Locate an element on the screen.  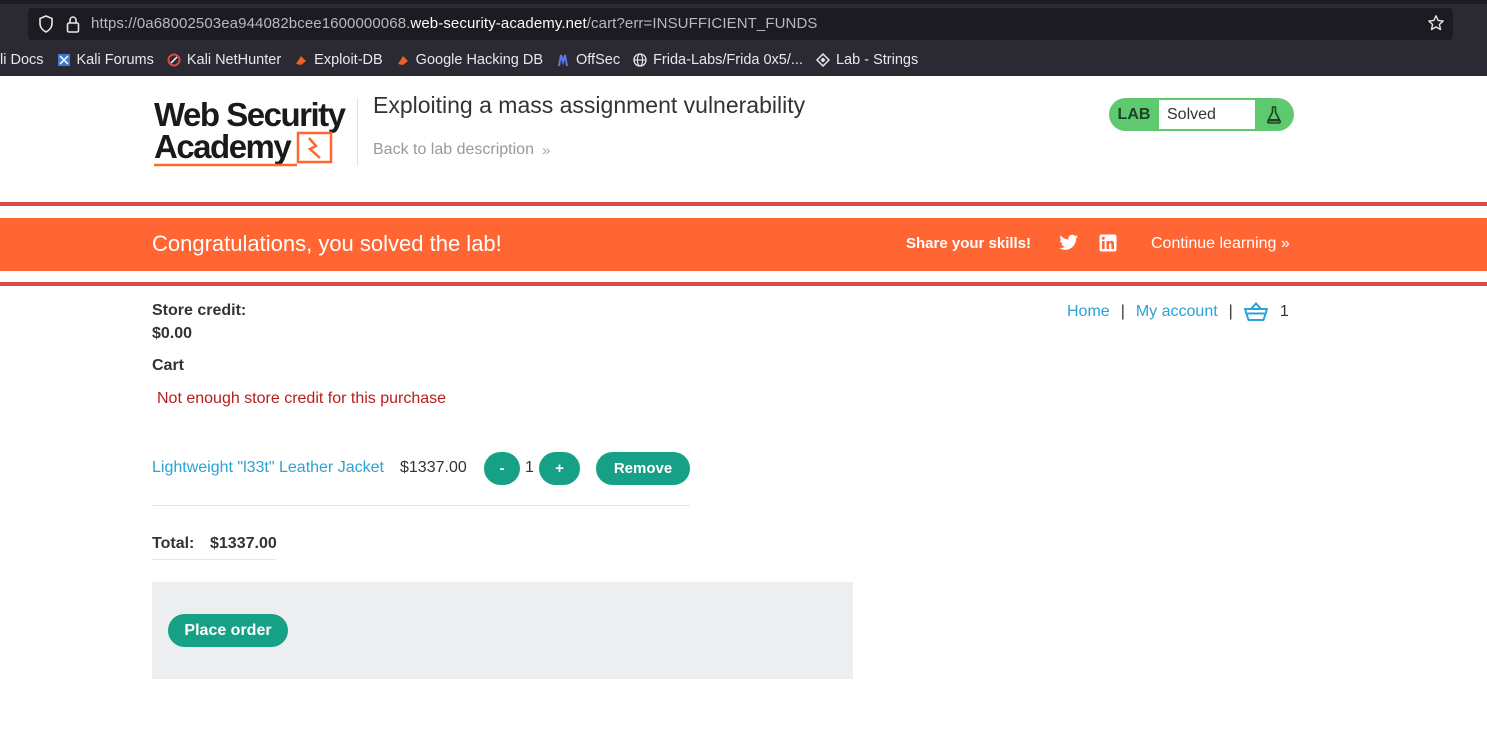
bookmark-label: Lab - Strings is located at coordinates (877, 60).